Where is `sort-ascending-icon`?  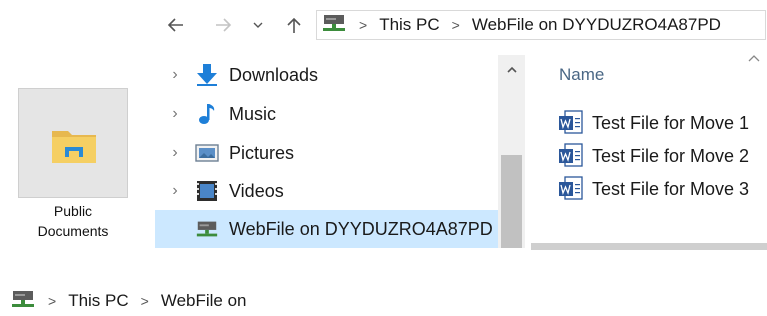 sort-ascending-icon is located at coordinates (754, 59).